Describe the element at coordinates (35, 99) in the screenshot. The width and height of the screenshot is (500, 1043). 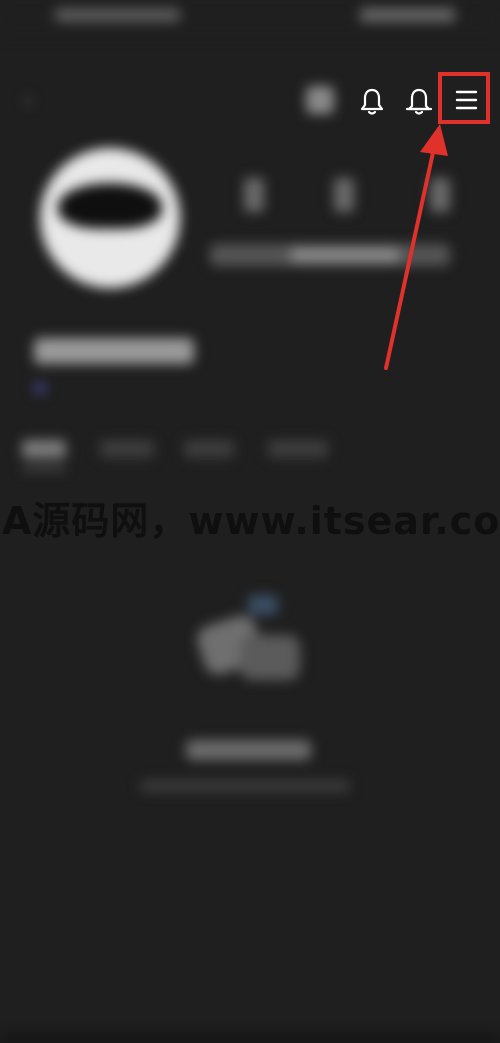
I see `back-arrow-icon: ‹` at that location.